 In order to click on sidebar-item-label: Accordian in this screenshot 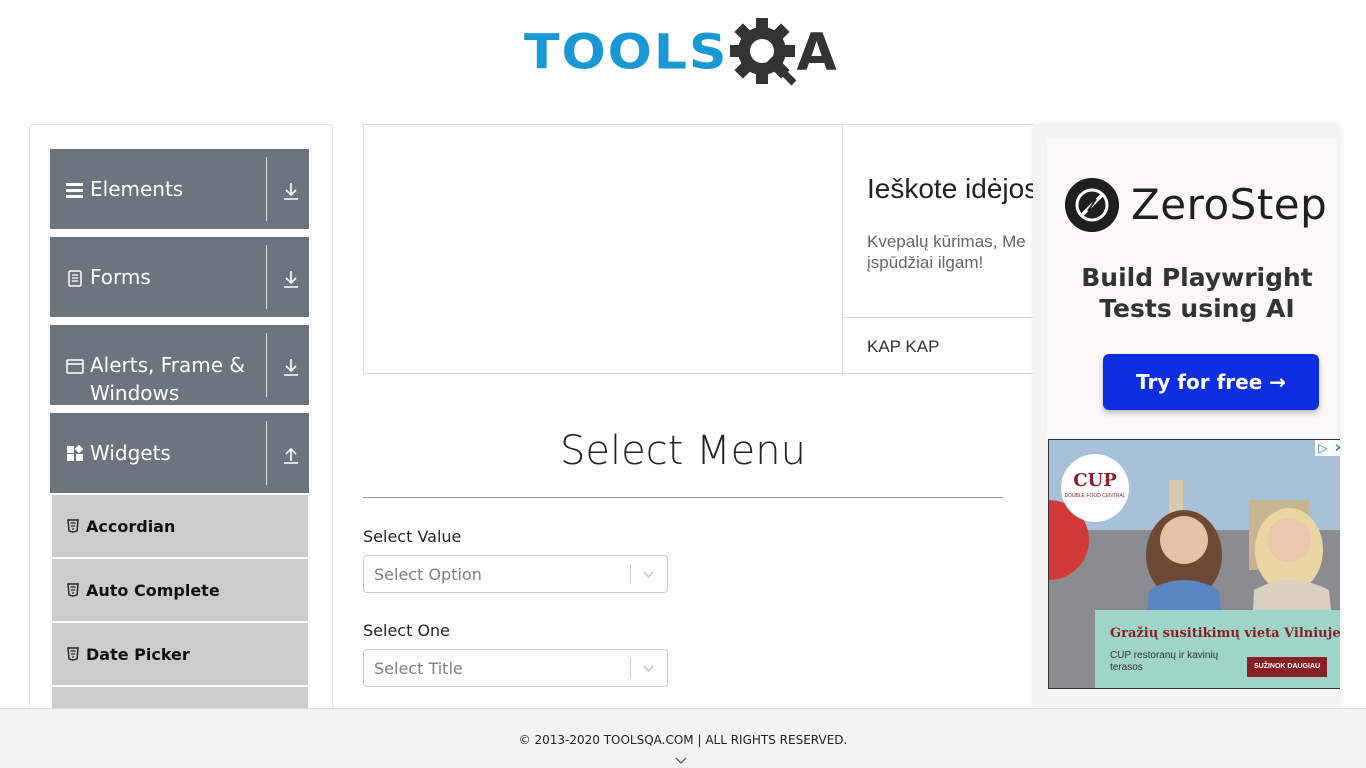, I will do `click(131, 526)`.